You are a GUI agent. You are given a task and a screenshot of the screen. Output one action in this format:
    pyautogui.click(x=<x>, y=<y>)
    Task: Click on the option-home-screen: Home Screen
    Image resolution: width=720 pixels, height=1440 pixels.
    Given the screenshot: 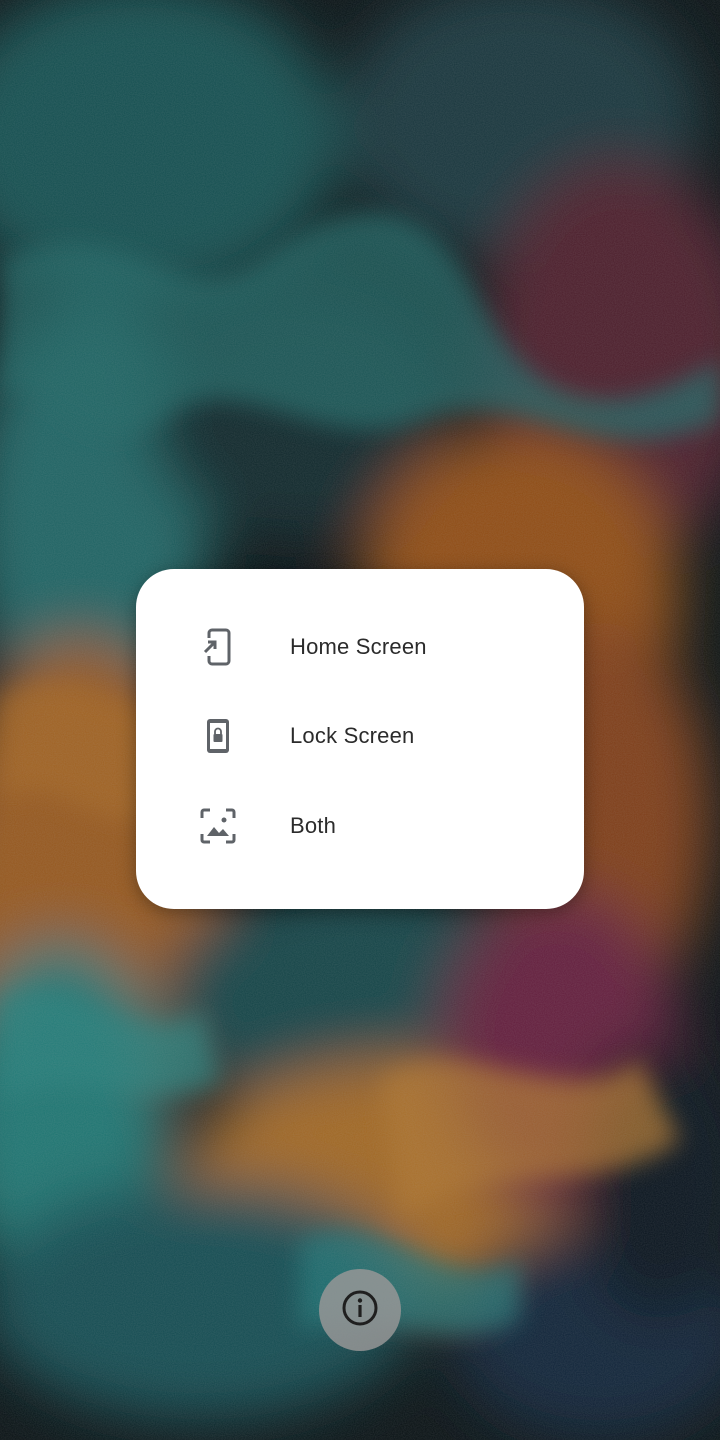 What is the action you would take?
    pyautogui.click(x=360, y=647)
    